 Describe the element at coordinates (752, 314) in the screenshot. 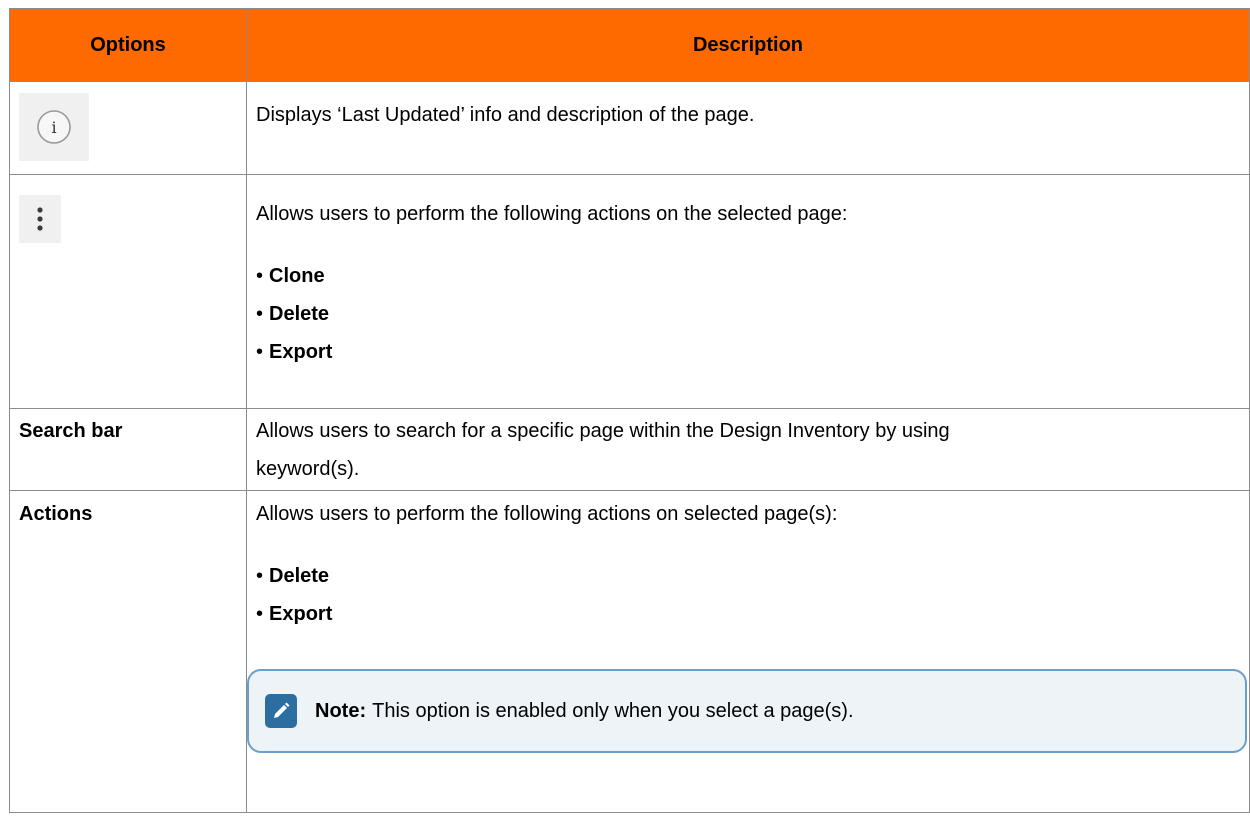

I see `action-list: • Clone • Delete • Export` at that location.